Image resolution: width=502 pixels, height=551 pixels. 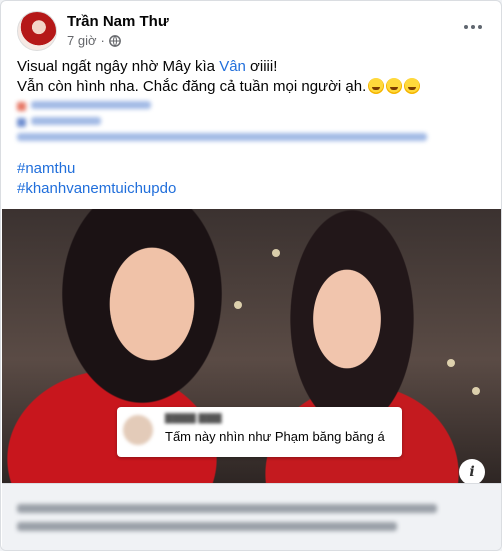 I want to click on blurred-caption, so click(x=251, y=516).